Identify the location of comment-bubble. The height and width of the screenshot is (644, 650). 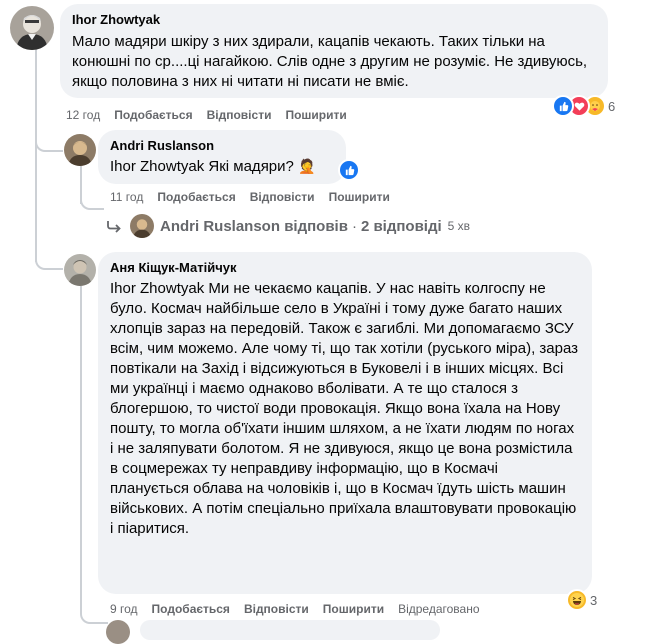
(290, 630).